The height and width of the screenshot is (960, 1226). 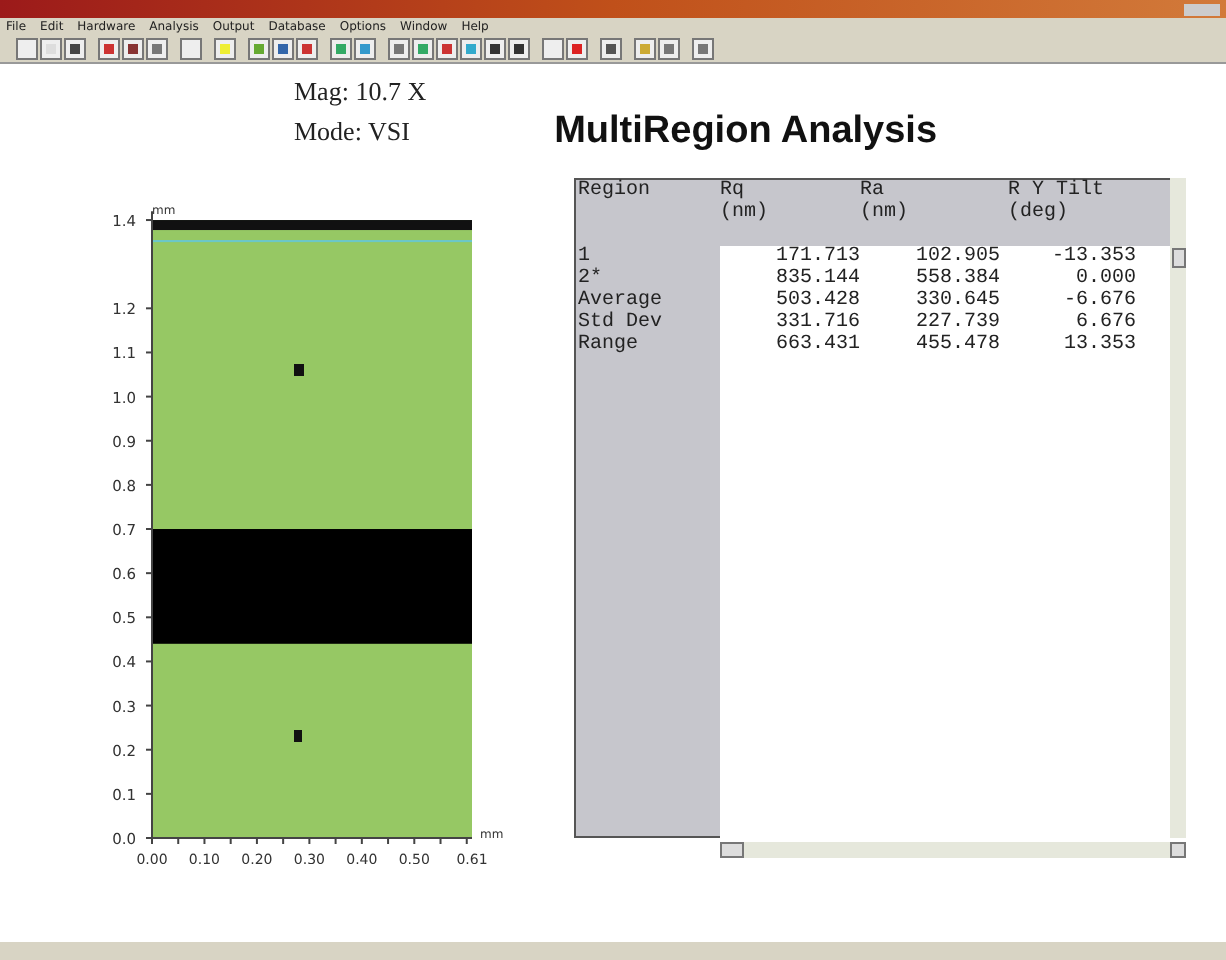 I want to click on table-cell-text: 330.645, so click(x=956, y=301).